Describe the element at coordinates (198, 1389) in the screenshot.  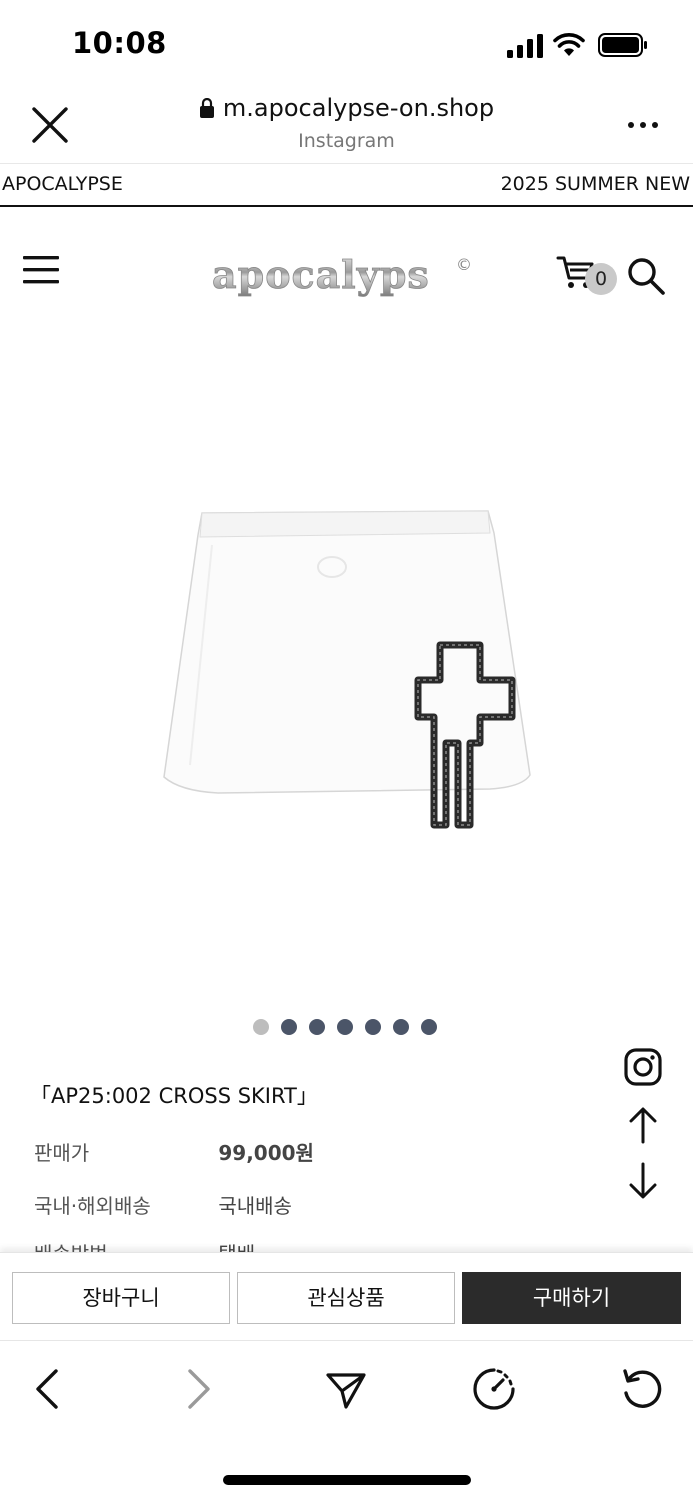
I see `forward-icon` at that location.